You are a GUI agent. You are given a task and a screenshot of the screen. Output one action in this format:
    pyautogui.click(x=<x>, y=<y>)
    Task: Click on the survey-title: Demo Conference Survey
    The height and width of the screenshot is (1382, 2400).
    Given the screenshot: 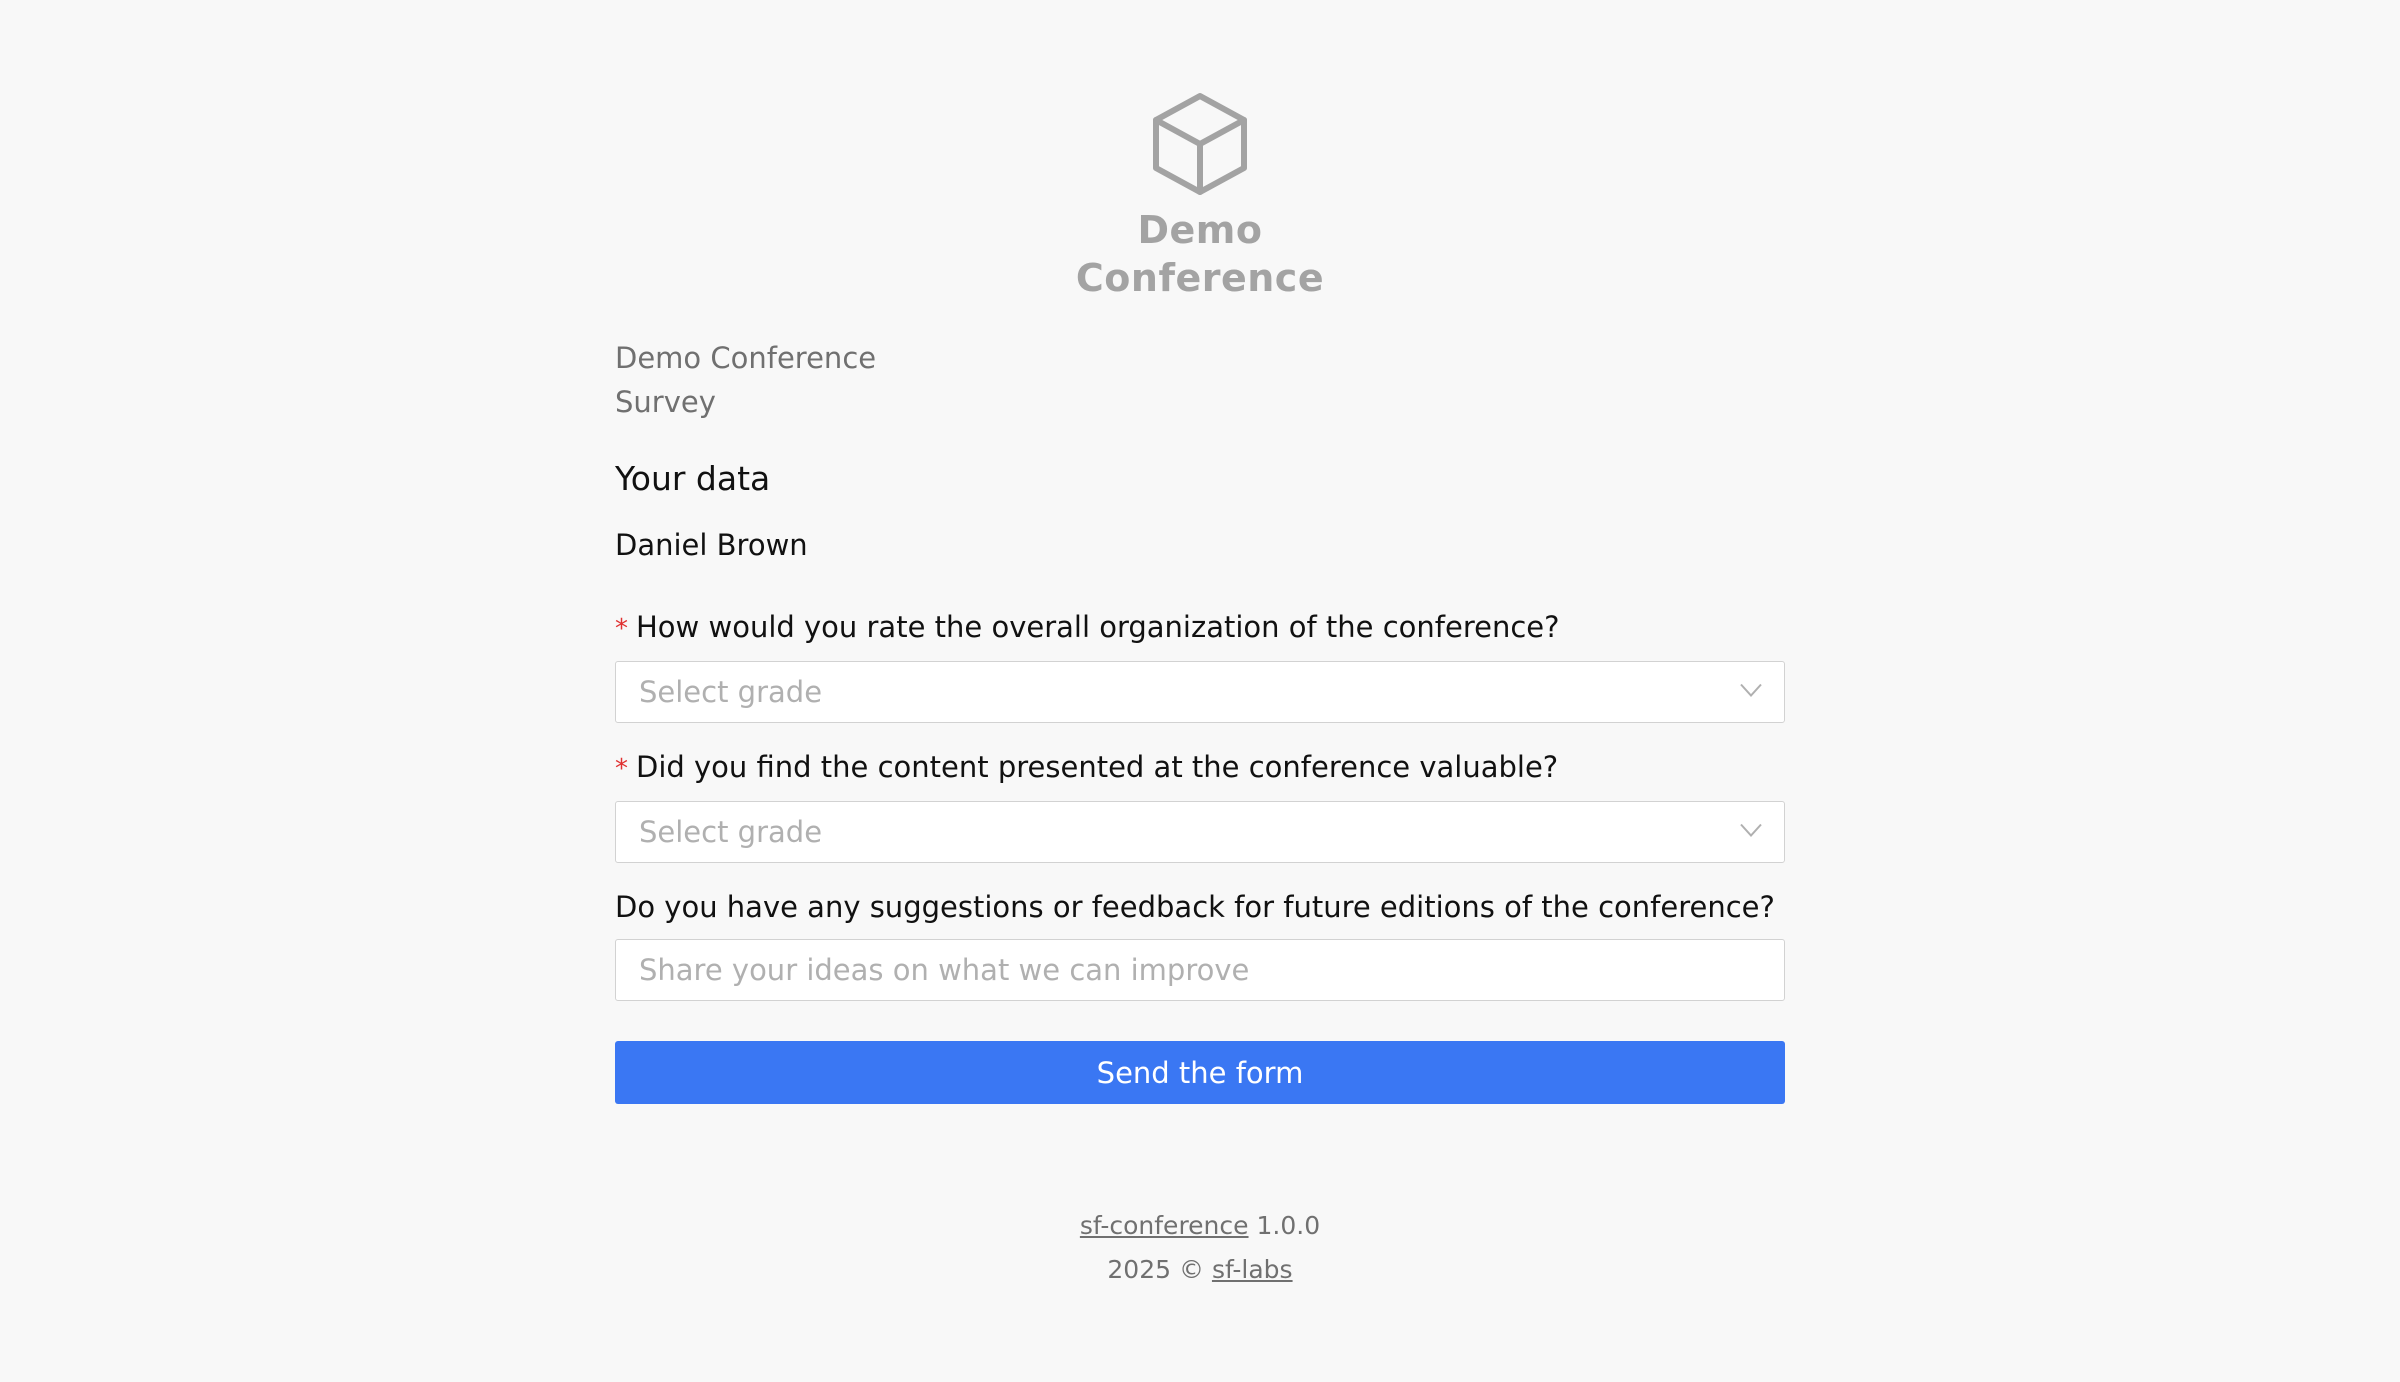 What is the action you would take?
    pyautogui.click(x=746, y=380)
    